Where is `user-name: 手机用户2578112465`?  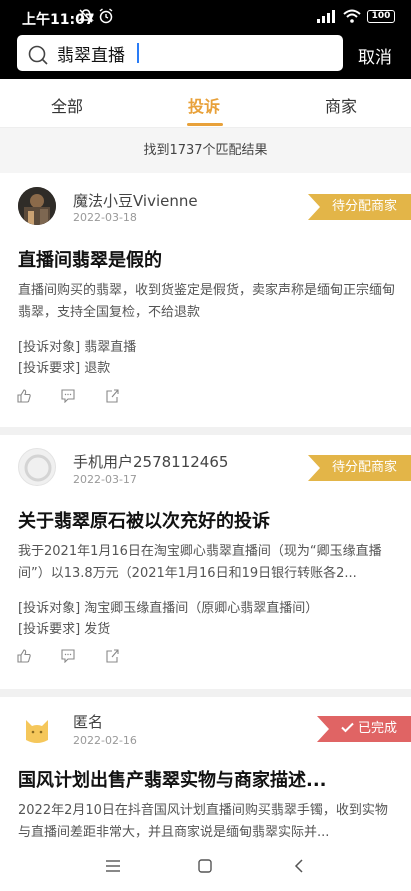 user-name: 手机用户2578112465 is located at coordinates (151, 462).